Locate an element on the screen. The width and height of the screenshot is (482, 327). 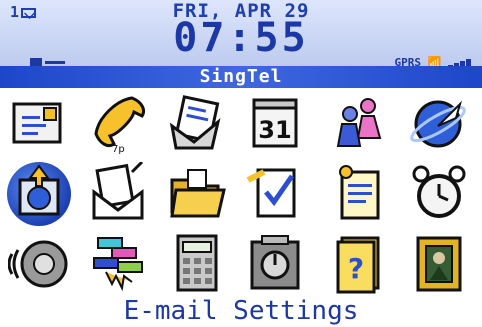
saved-messages-icon is located at coordinates (195, 122).